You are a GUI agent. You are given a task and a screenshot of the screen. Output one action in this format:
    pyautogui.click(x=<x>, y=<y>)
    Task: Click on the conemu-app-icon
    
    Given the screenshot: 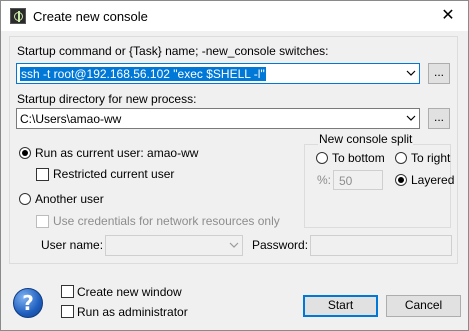 What is the action you would take?
    pyautogui.click(x=18, y=16)
    